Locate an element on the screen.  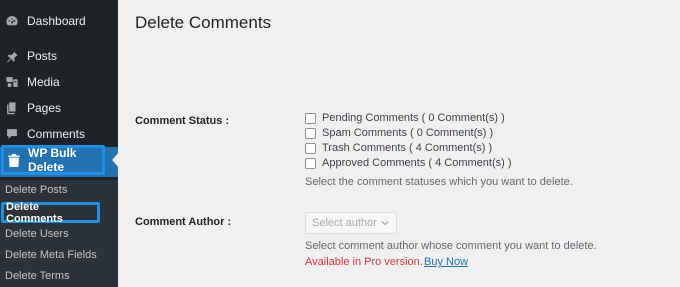
comment-author-label: Comment Author : is located at coordinates (183, 222).